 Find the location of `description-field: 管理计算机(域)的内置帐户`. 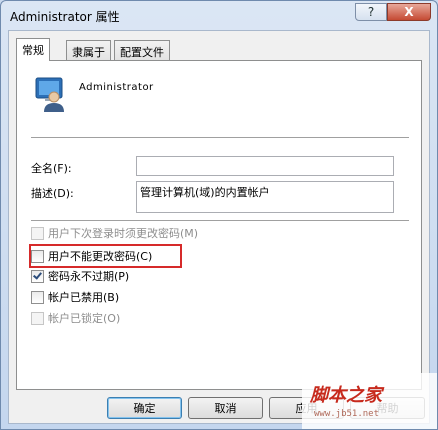

description-field: 管理计算机(域)的内置帐户 is located at coordinates (265, 197).